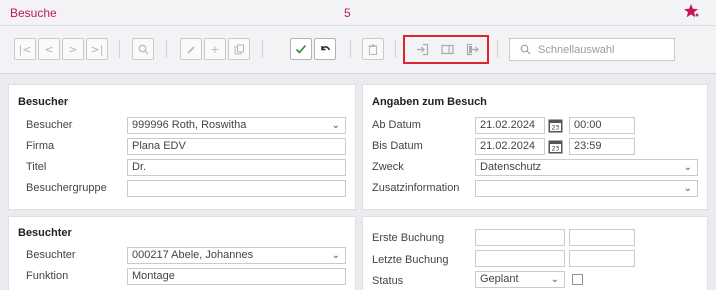  What do you see at coordinates (588, 146) in the screenshot?
I see `to-time-value: 23:59` at bounding box center [588, 146].